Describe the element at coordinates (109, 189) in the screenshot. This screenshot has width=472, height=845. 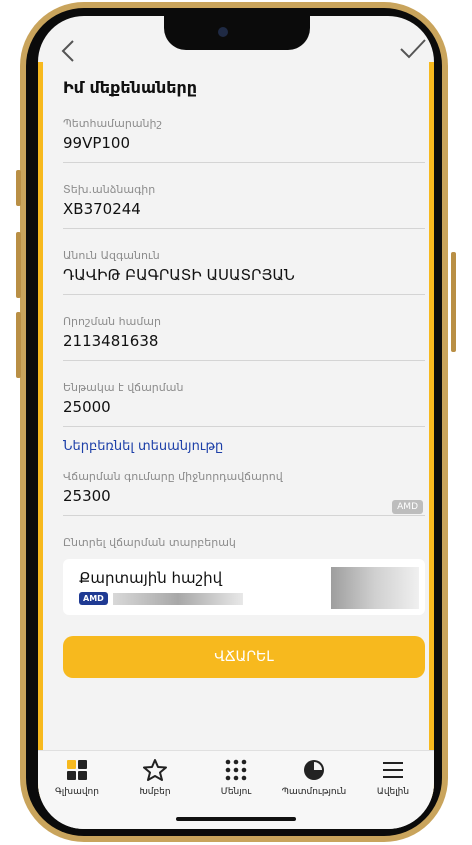
I see `field-label: Տեխ.անձնագիր` at that location.